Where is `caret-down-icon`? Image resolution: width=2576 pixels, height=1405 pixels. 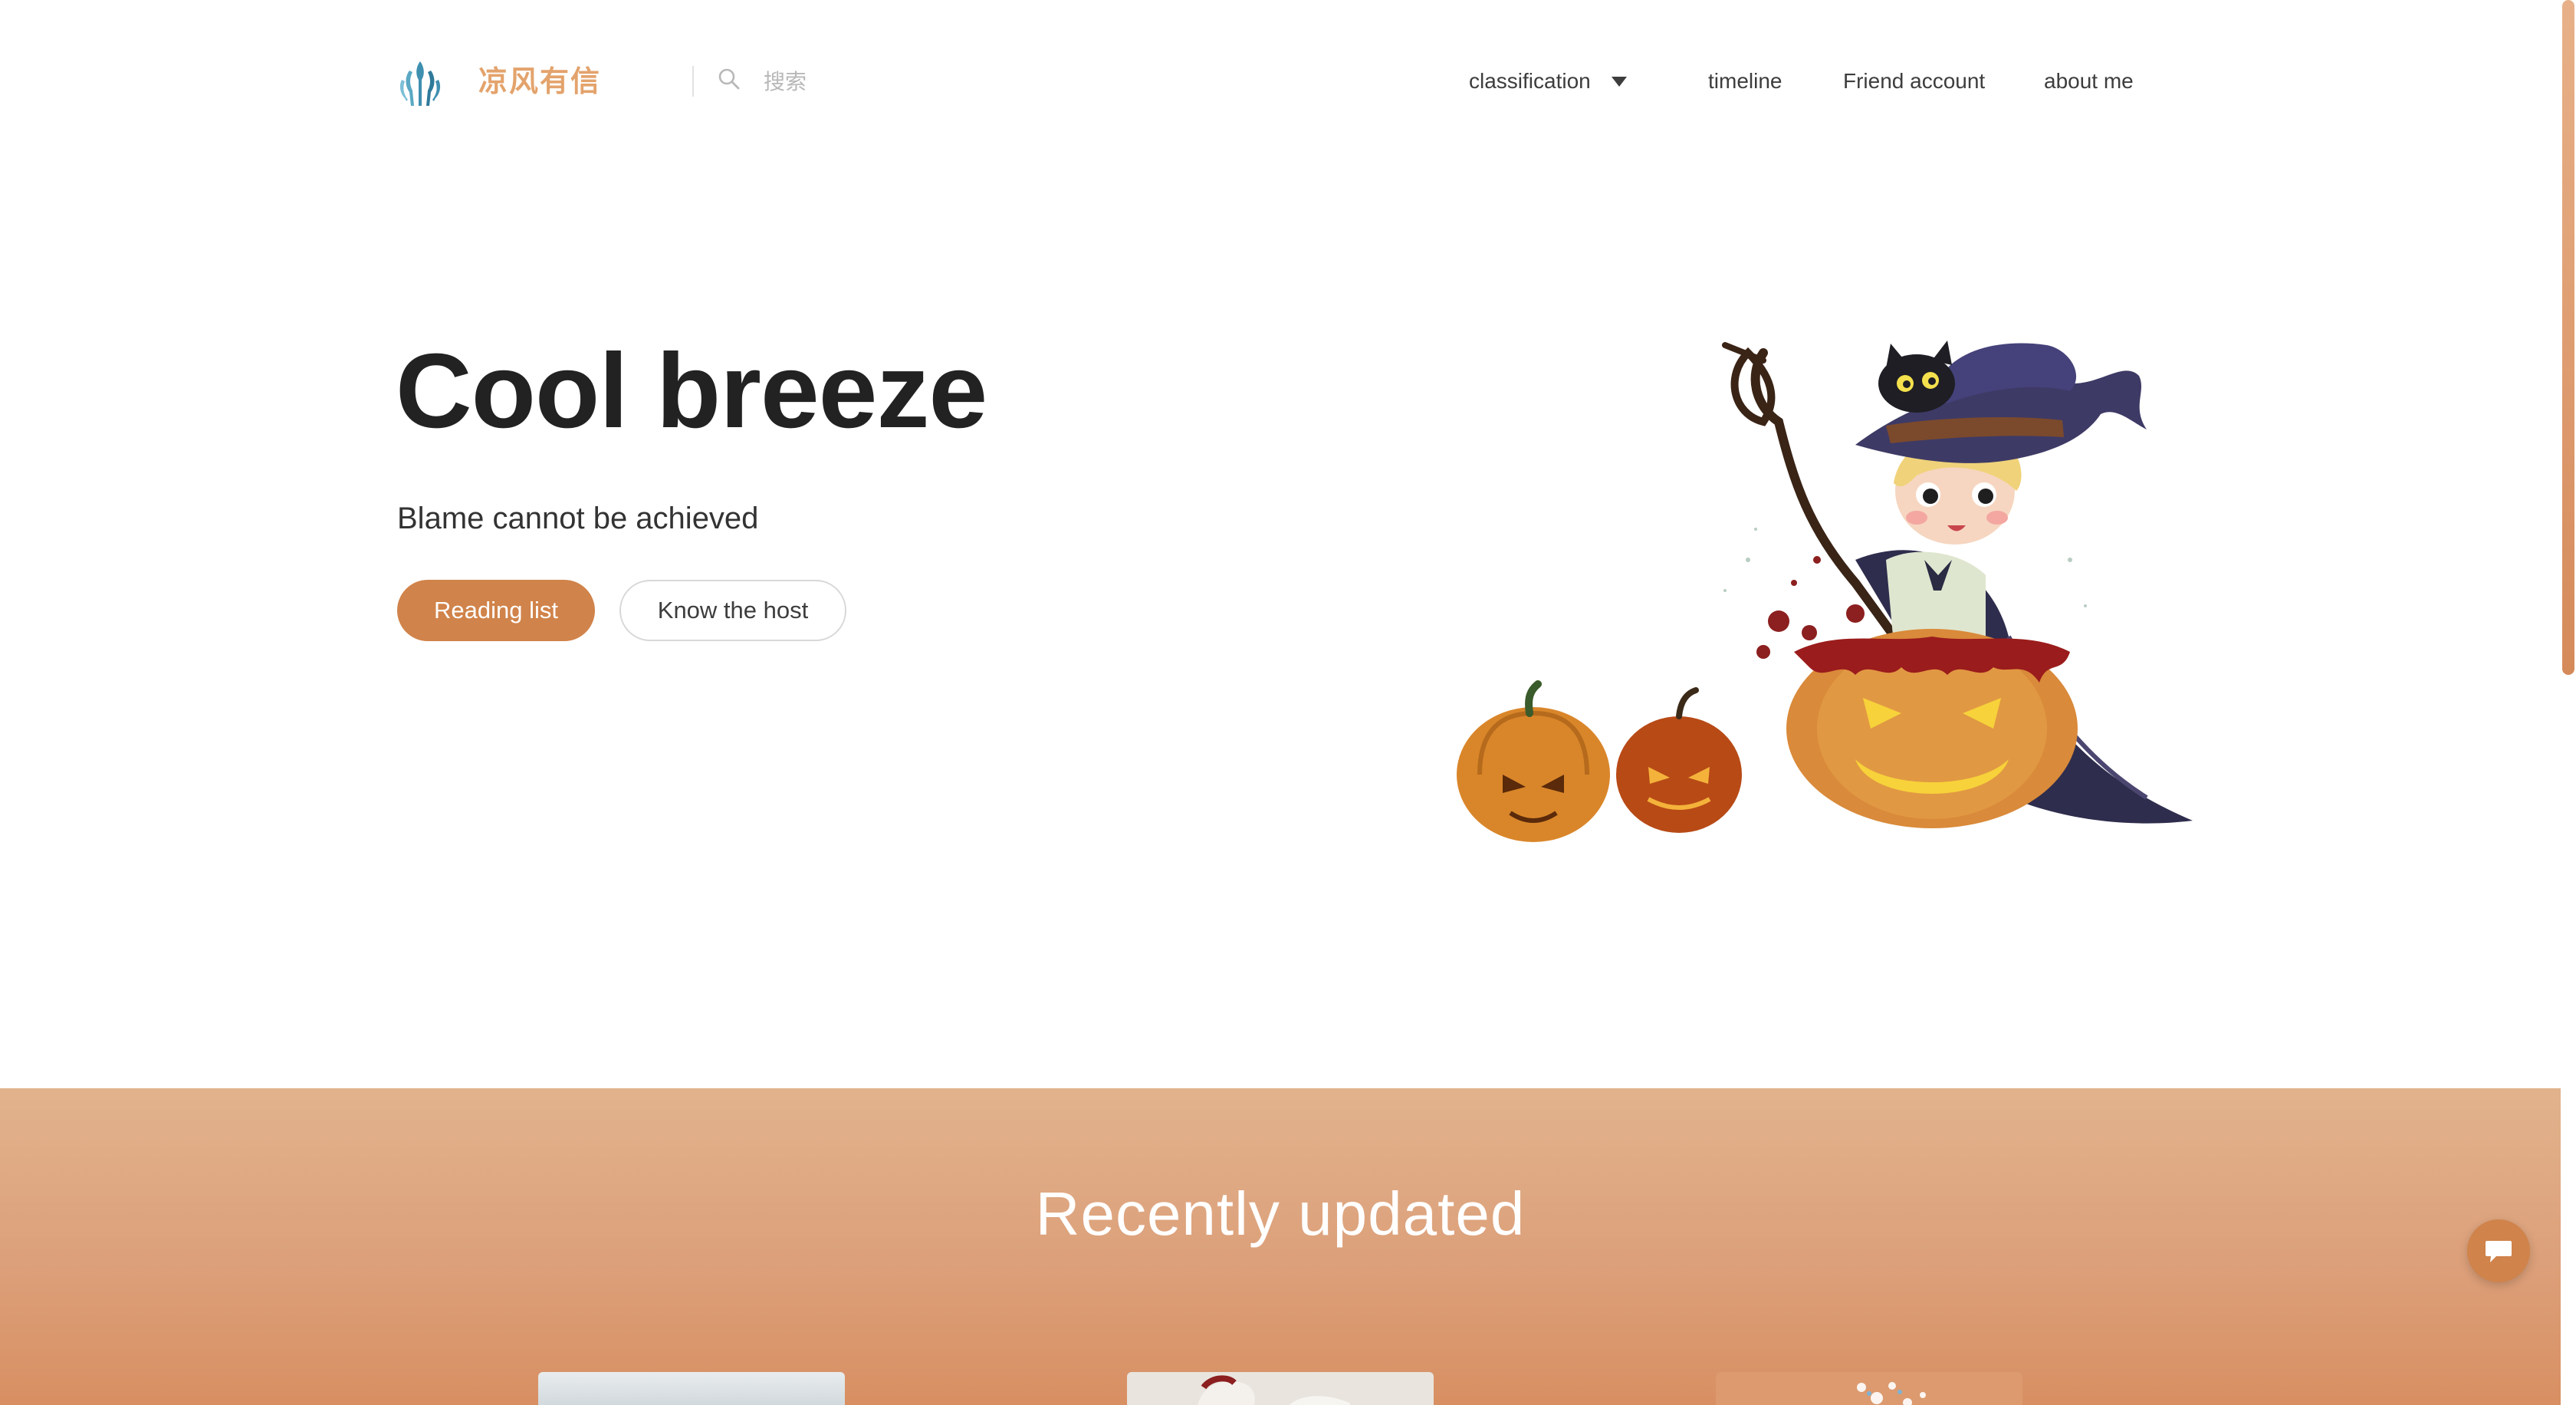
caret-down-icon is located at coordinates (1619, 82).